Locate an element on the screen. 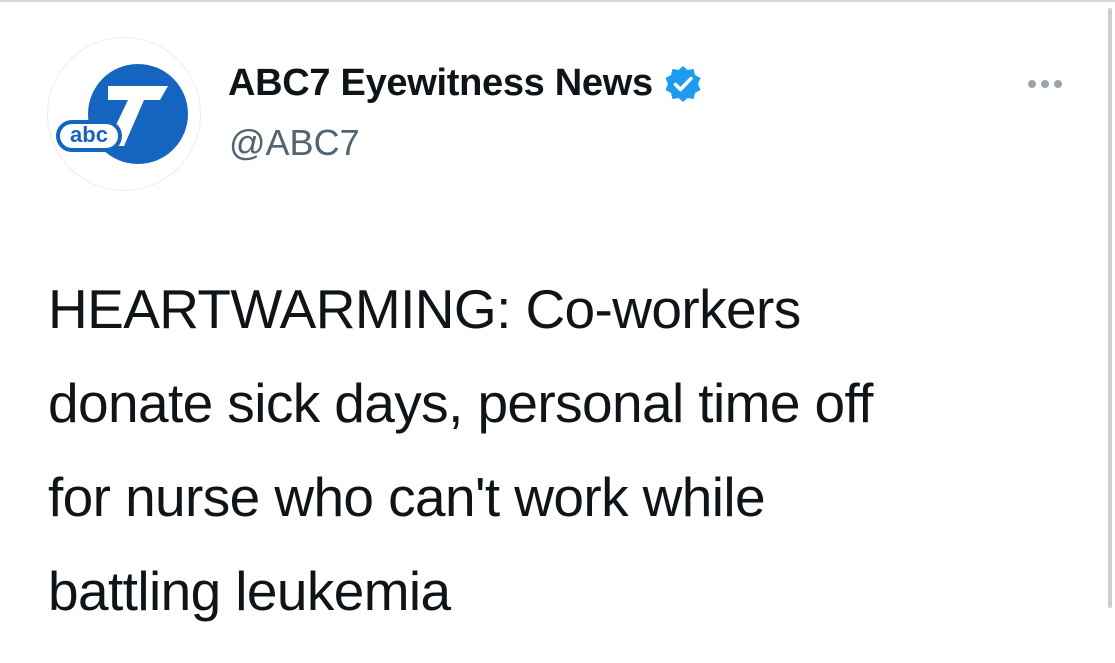 The height and width of the screenshot is (663, 1115). scrollbar is located at coordinates (1110, 308).